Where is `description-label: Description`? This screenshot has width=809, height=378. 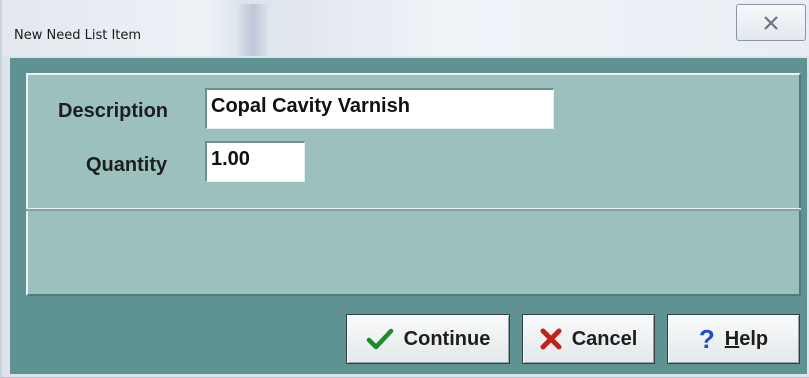 description-label: Description is located at coordinates (113, 111).